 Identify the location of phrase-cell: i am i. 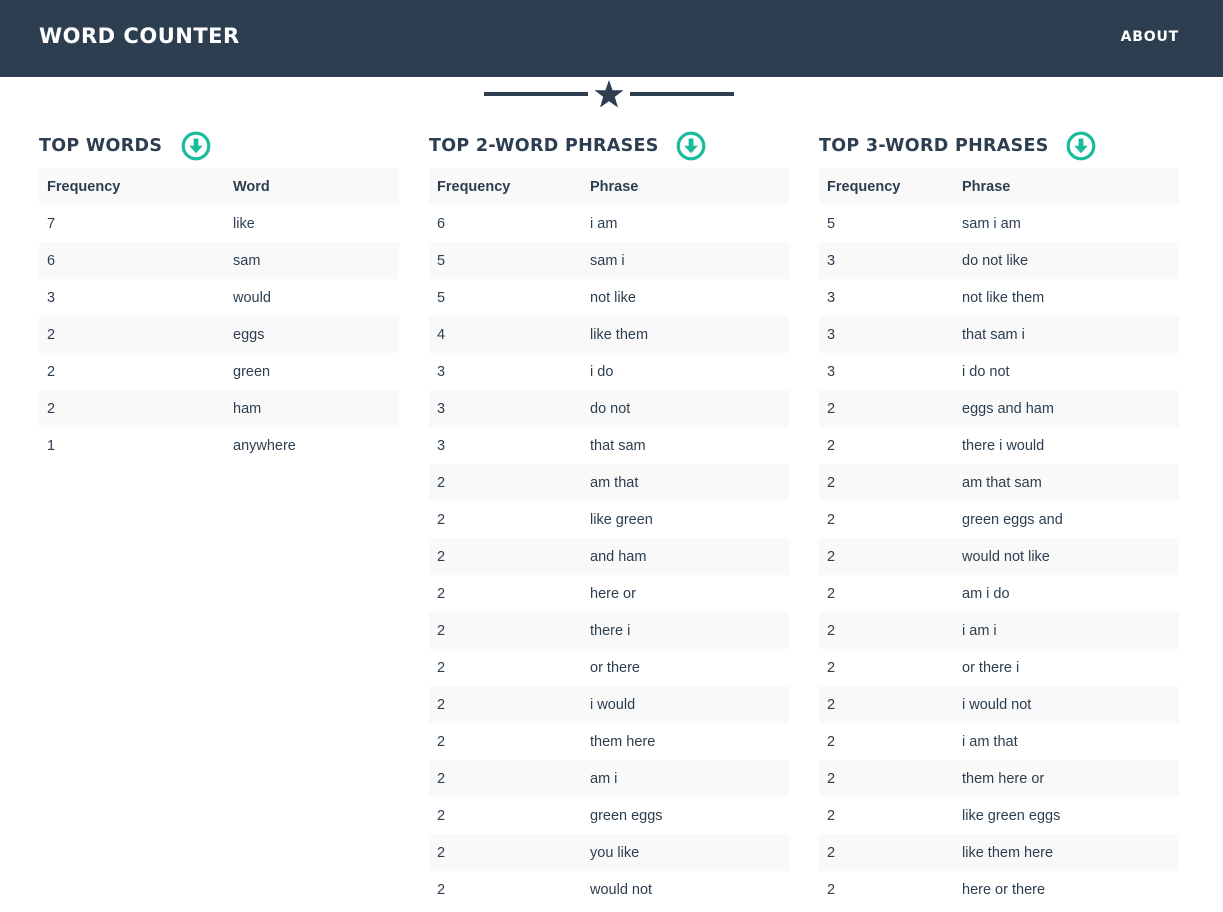
(1066, 630).